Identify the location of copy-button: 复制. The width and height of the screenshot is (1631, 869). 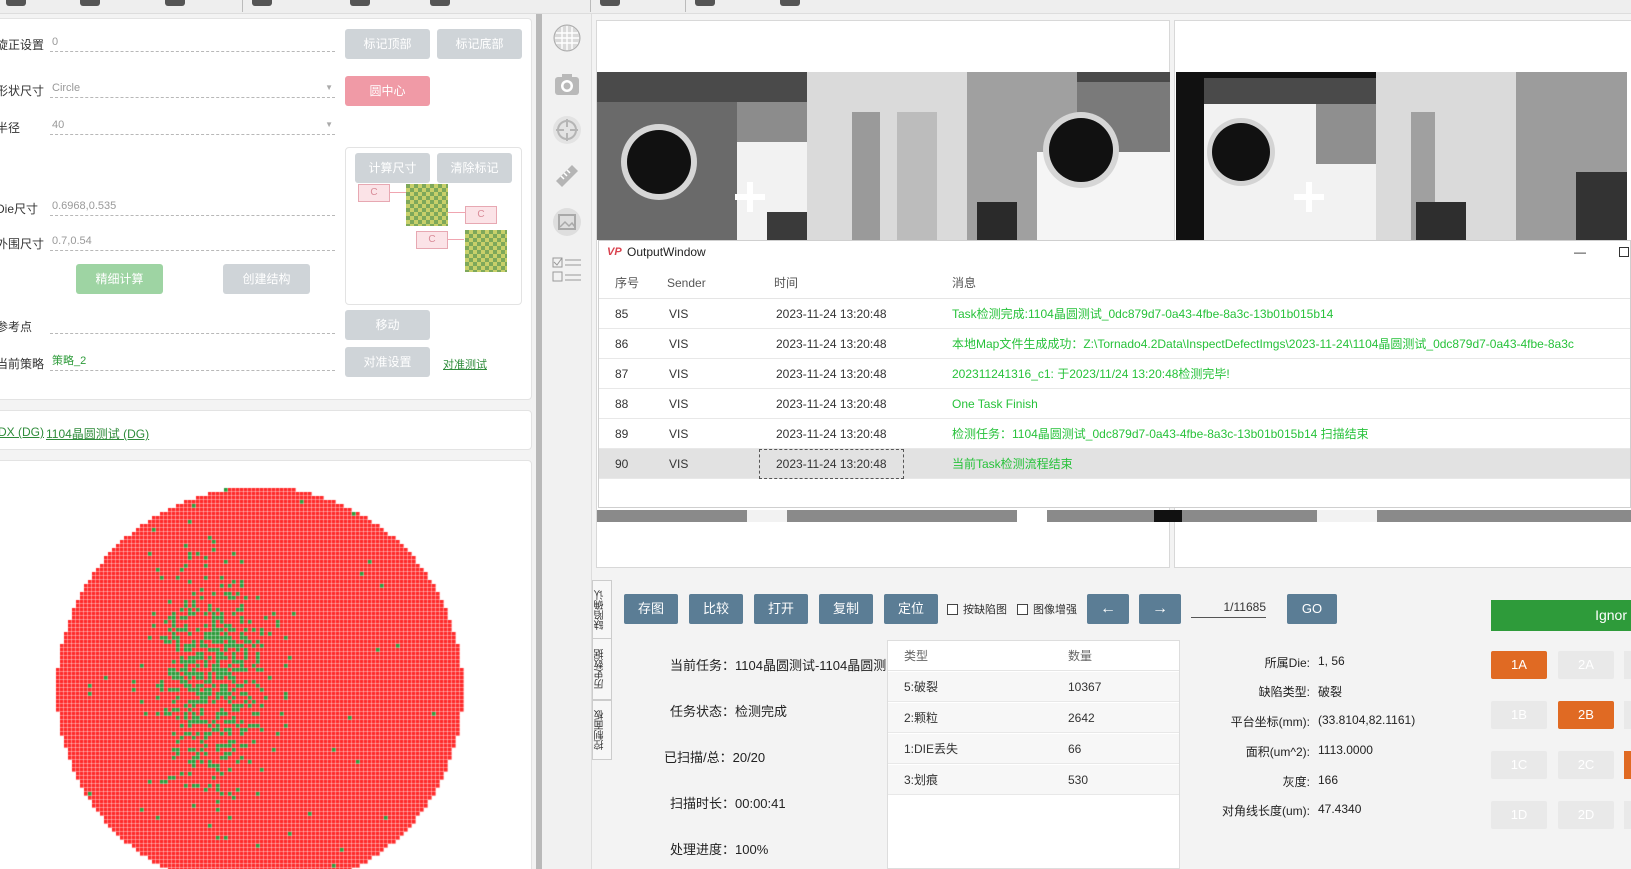
(846, 609).